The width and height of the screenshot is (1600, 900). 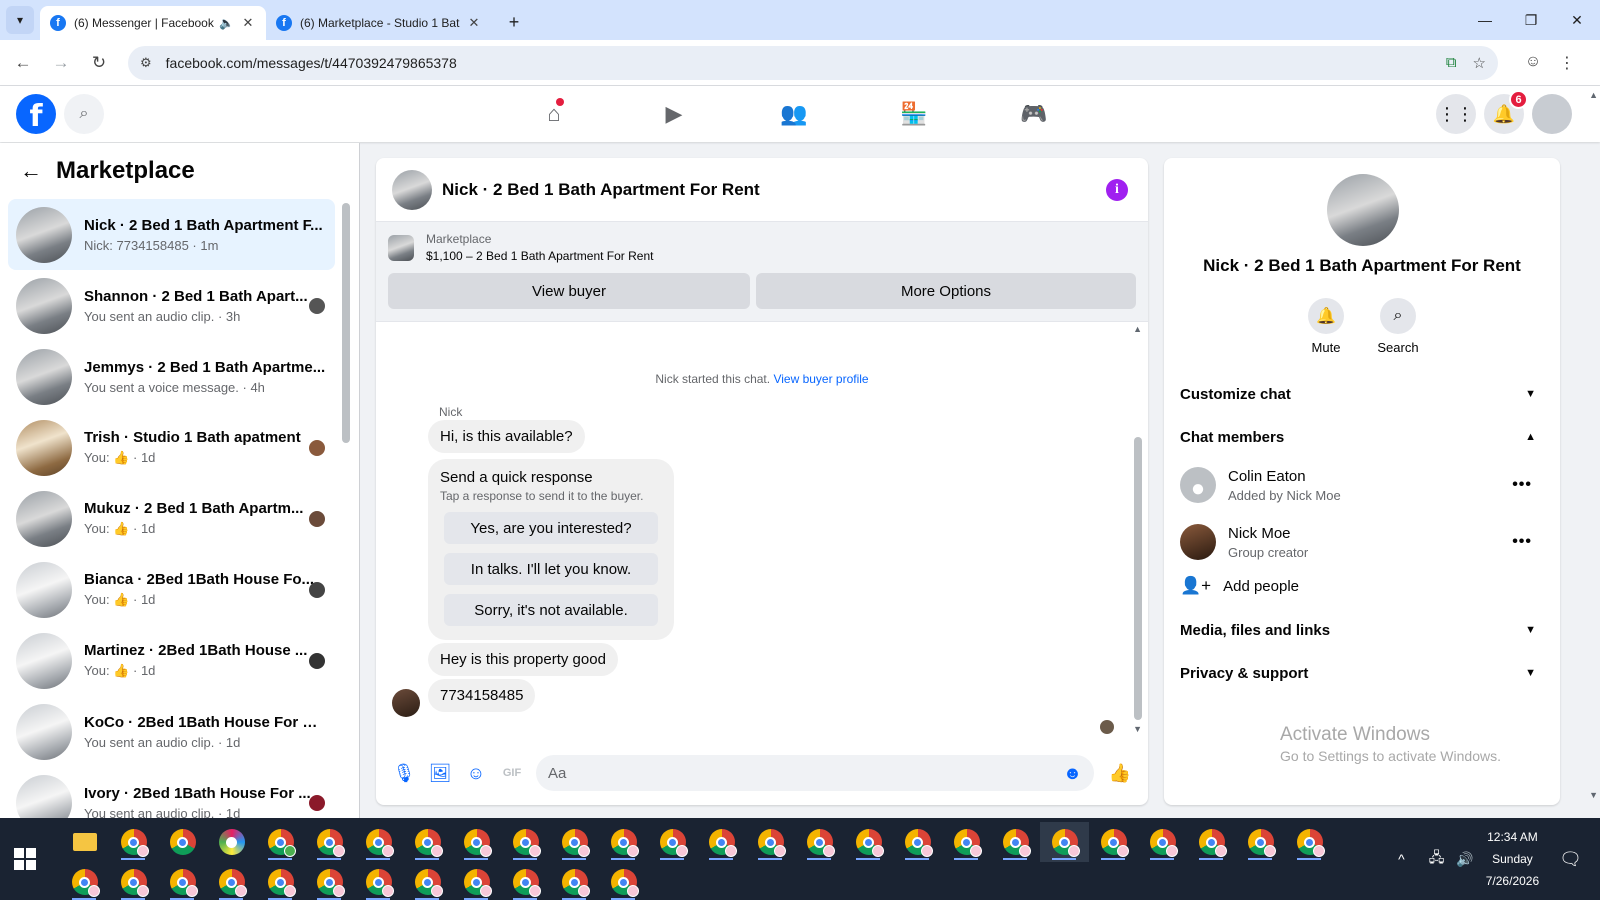 I want to click on page-scroll-up-icon: ▲, so click(x=1593, y=95).